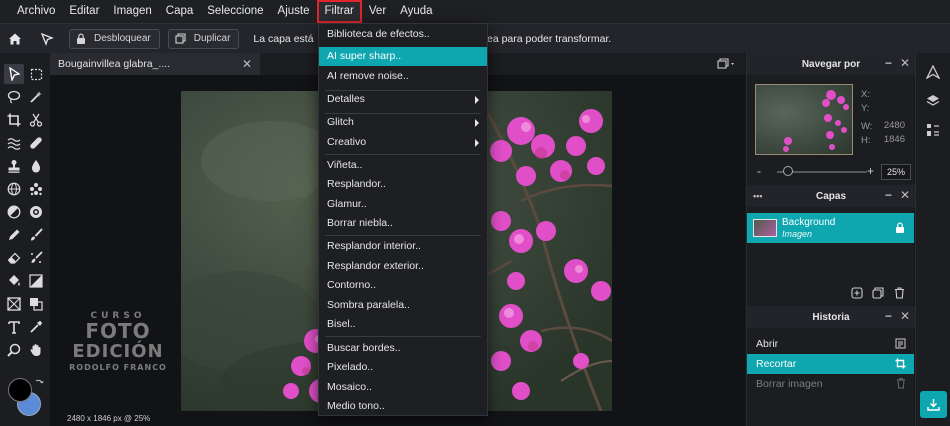 Image resolution: width=950 pixels, height=426 pixels. I want to click on menu-item-mosaico: Mosaico.., so click(403, 387).